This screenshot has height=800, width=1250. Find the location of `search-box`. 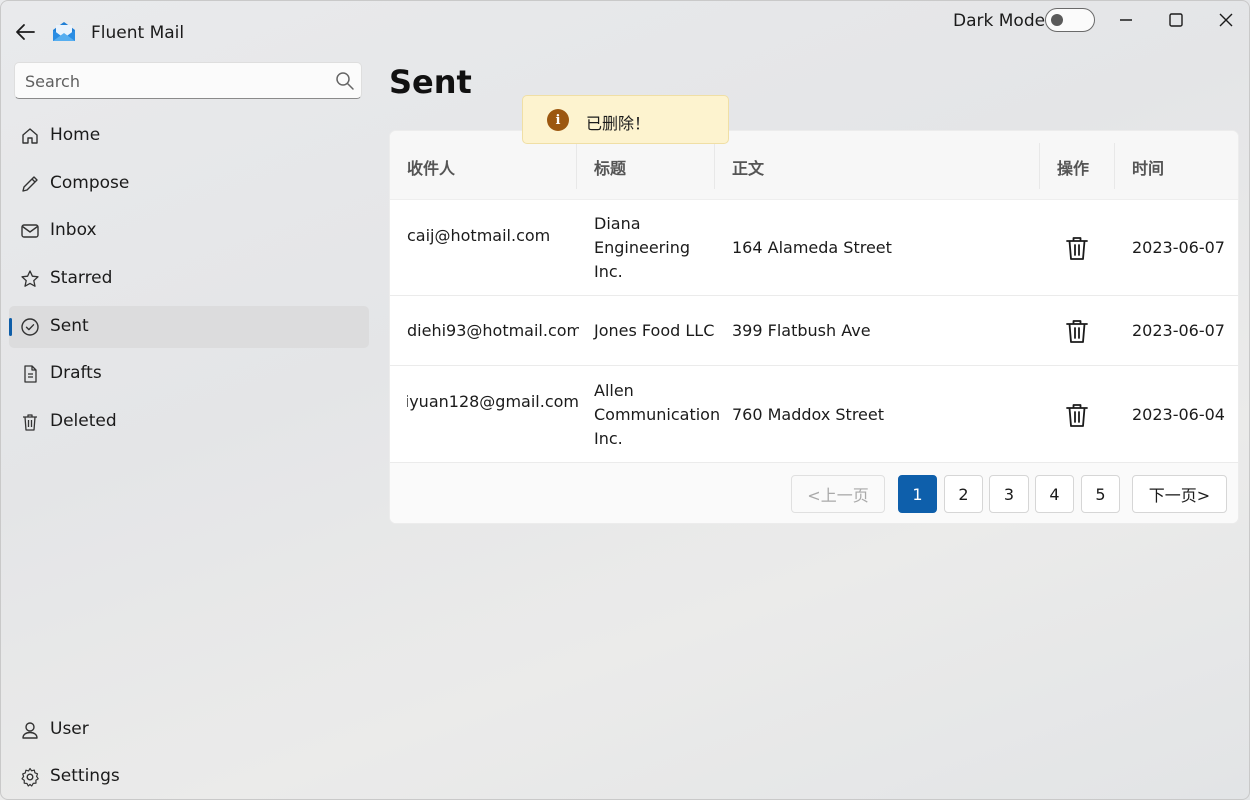

search-box is located at coordinates (188, 80).